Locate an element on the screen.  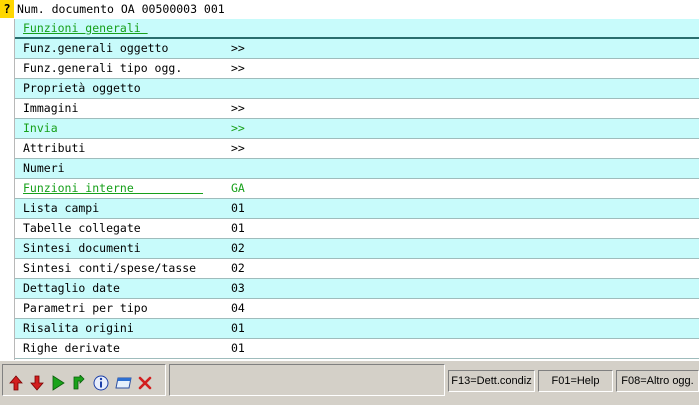
list-item-label: Lista campi is located at coordinates (61, 208).